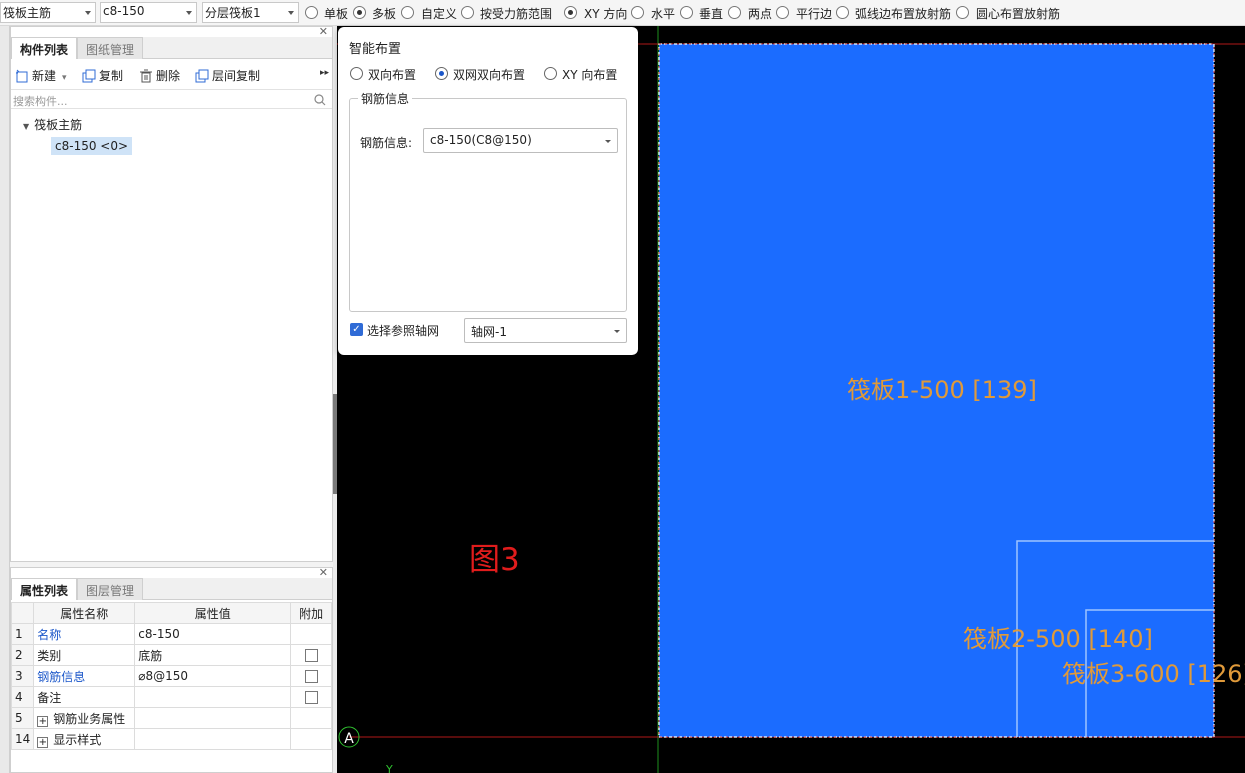 The height and width of the screenshot is (773, 1245). What do you see at coordinates (489, 332) in the screenshot?
I see `ref-grid-value: 轴网-1` at bounding box center [489, 332].